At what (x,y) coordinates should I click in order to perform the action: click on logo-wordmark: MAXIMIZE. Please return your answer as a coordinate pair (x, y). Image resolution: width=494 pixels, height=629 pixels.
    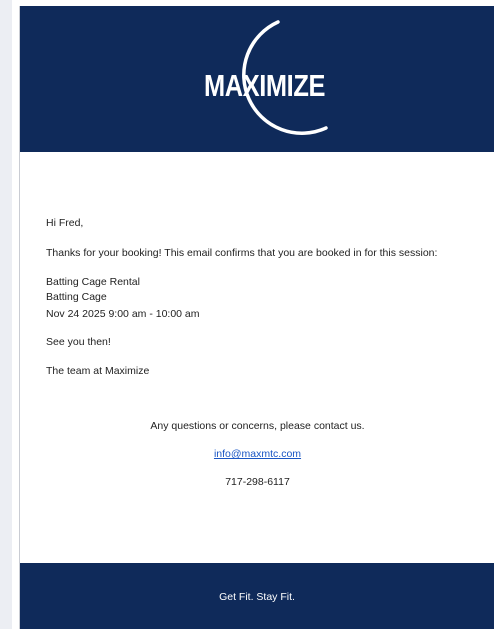
    Looking at the image, I should click on (265, 85).